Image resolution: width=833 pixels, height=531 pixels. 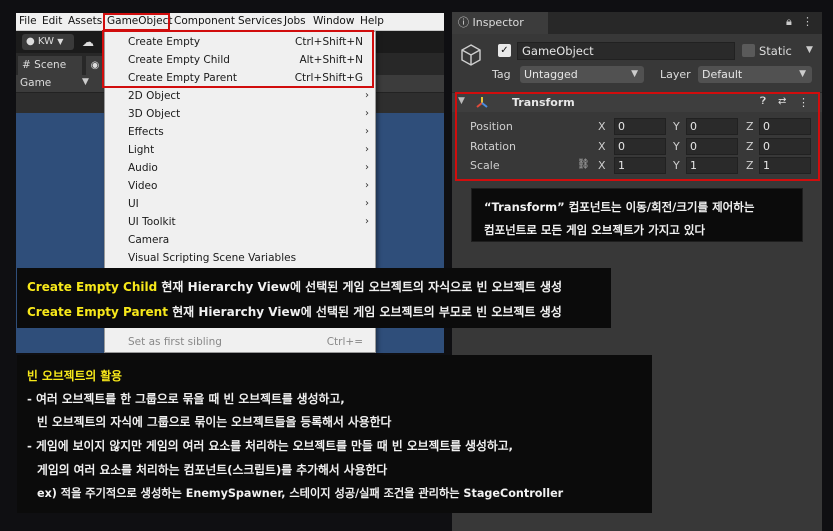 I want to click on tab-scene: # Scene, so click(x=50, y=65).